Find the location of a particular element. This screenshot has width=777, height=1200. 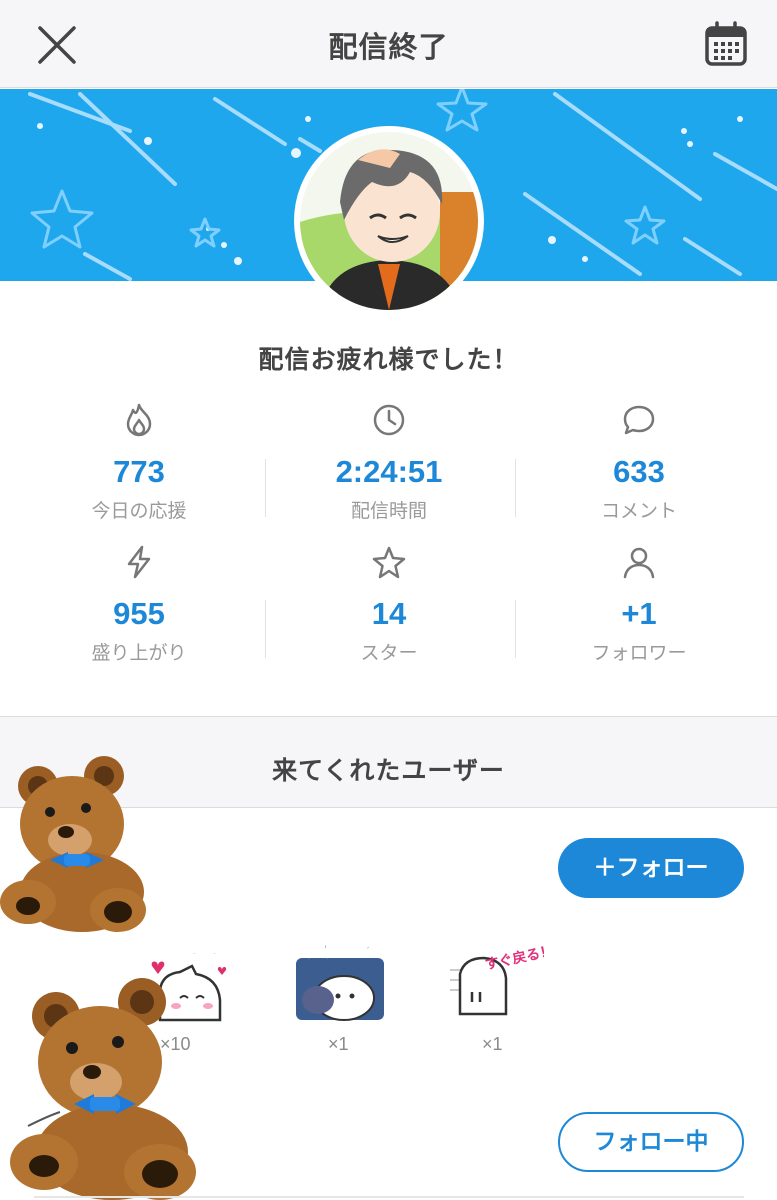

follow-button: ＋フォロー is located at coordinates (651, 868).